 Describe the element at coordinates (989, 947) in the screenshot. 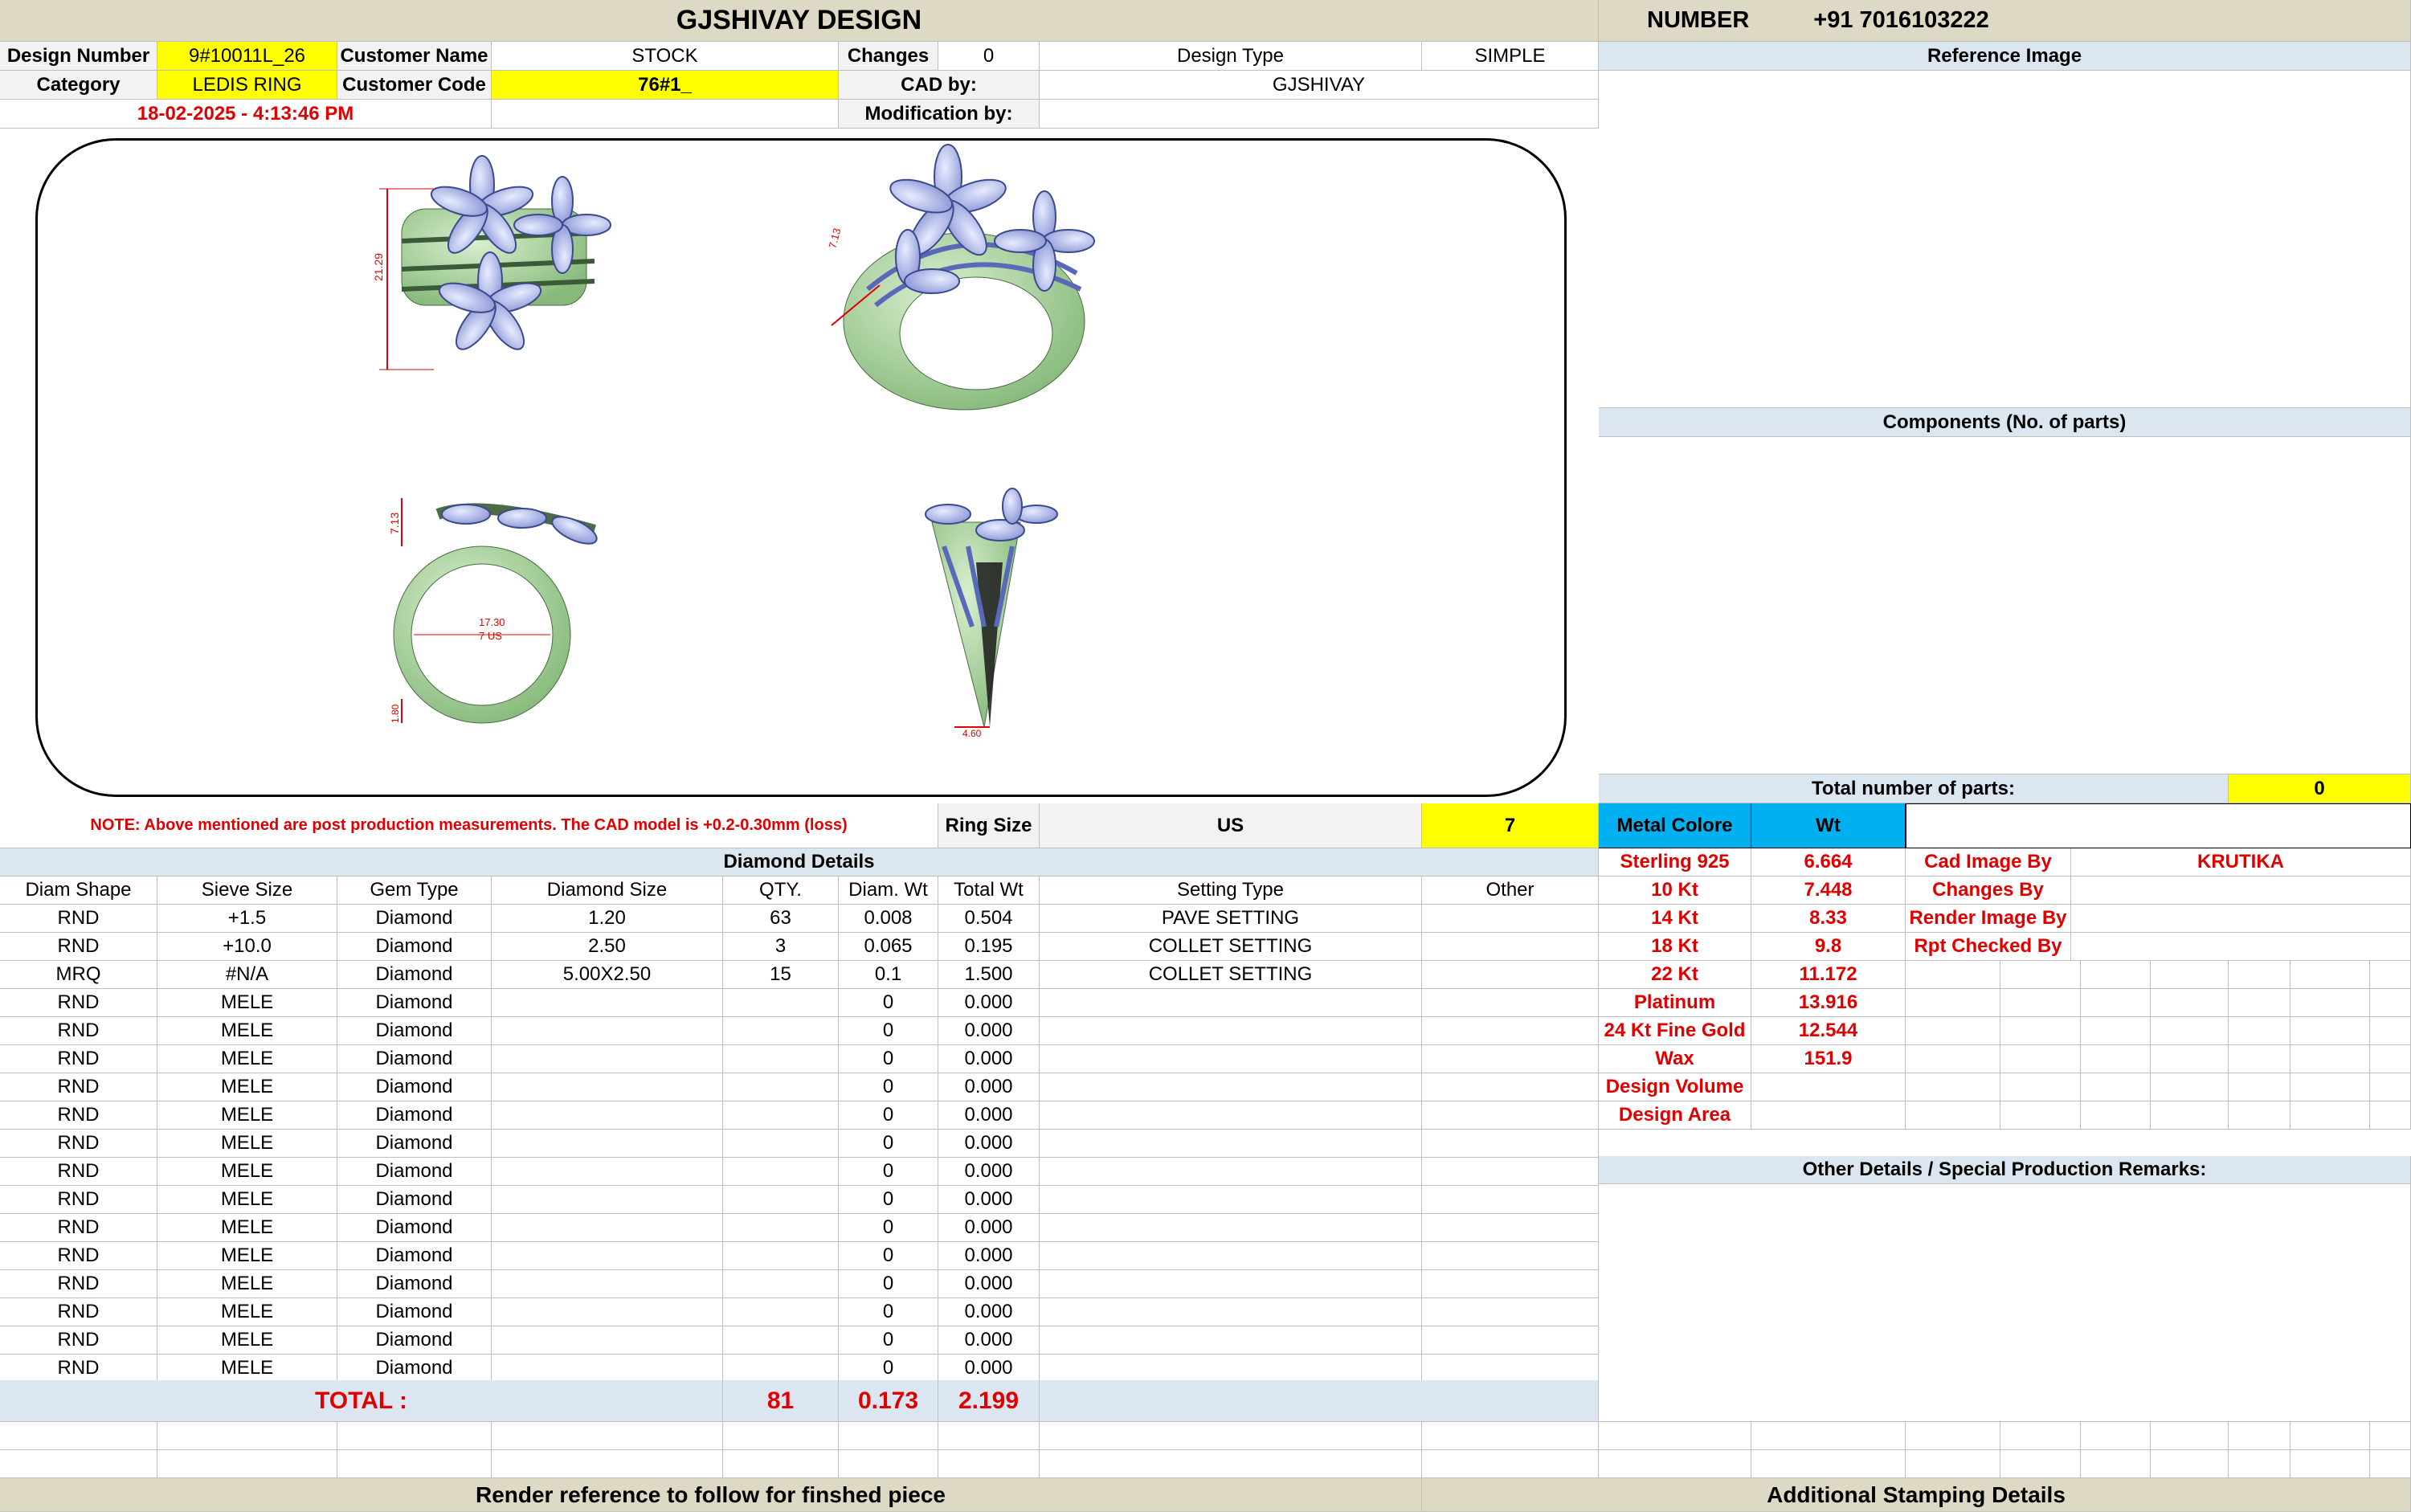

I see `table-cell-total-wt: 0.195` at that location.